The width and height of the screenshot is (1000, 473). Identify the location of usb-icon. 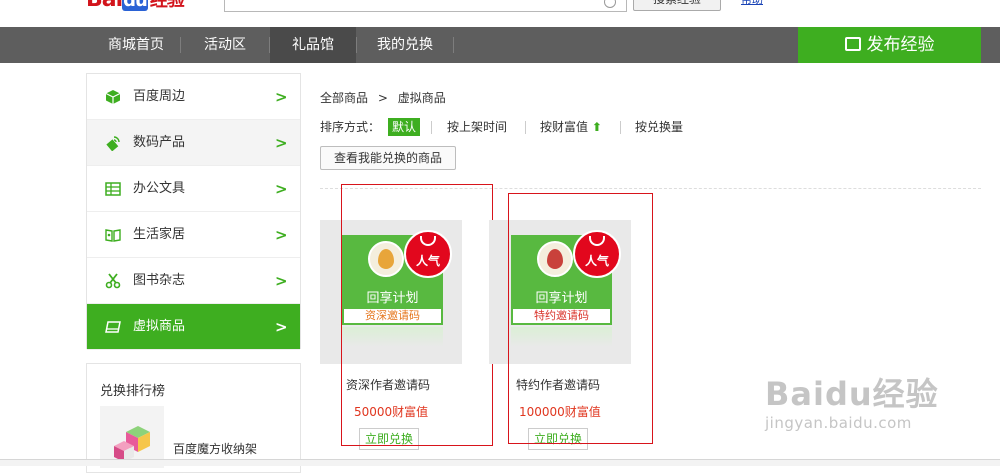
(113, 143).